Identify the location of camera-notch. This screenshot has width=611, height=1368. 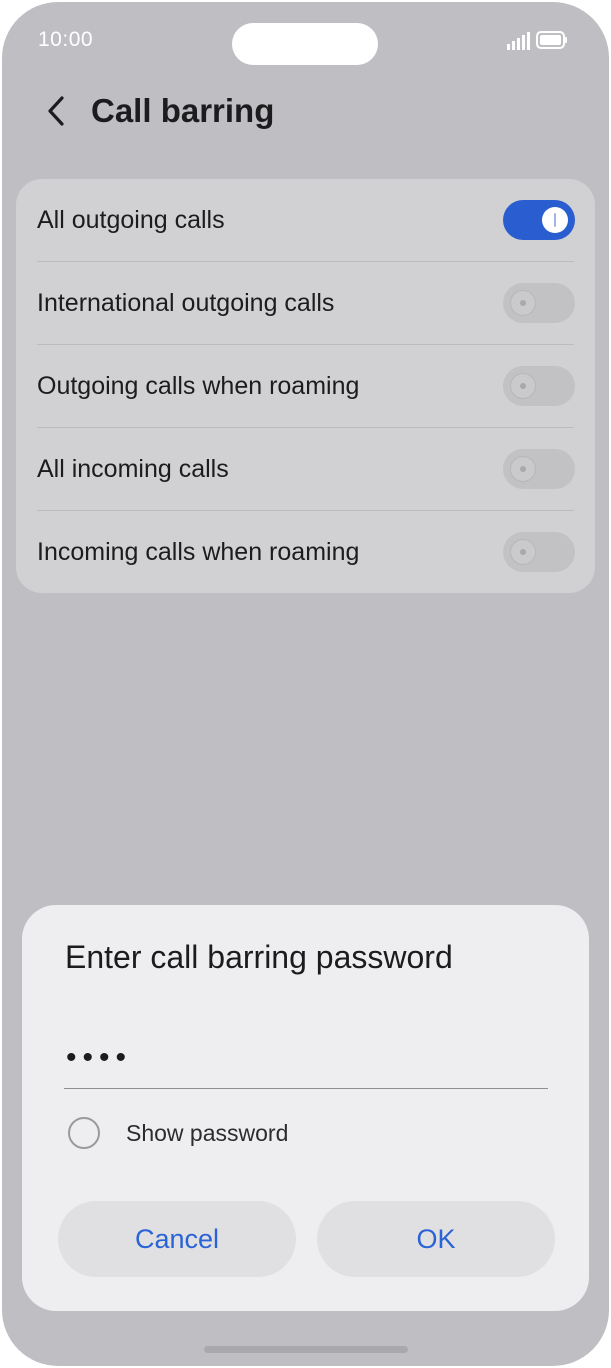
(305, 44).